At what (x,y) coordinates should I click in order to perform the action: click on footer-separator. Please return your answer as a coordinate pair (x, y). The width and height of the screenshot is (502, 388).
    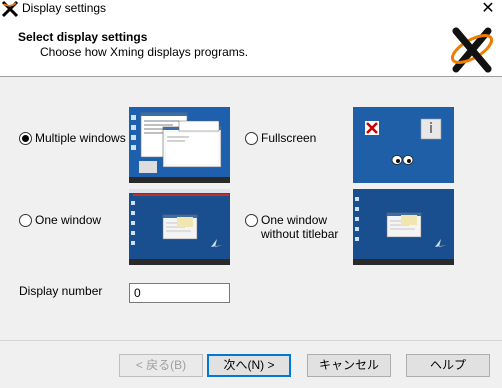
    Looking at the image, I should click on (251, 340).